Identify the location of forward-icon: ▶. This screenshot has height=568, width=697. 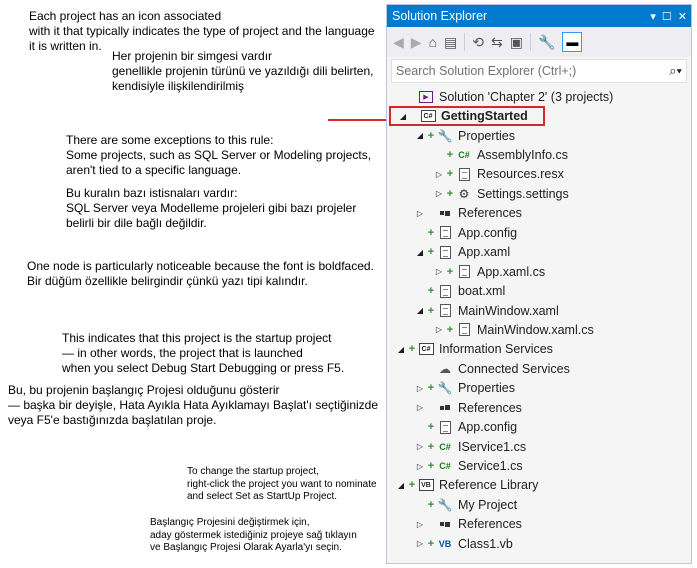
(416, 42).